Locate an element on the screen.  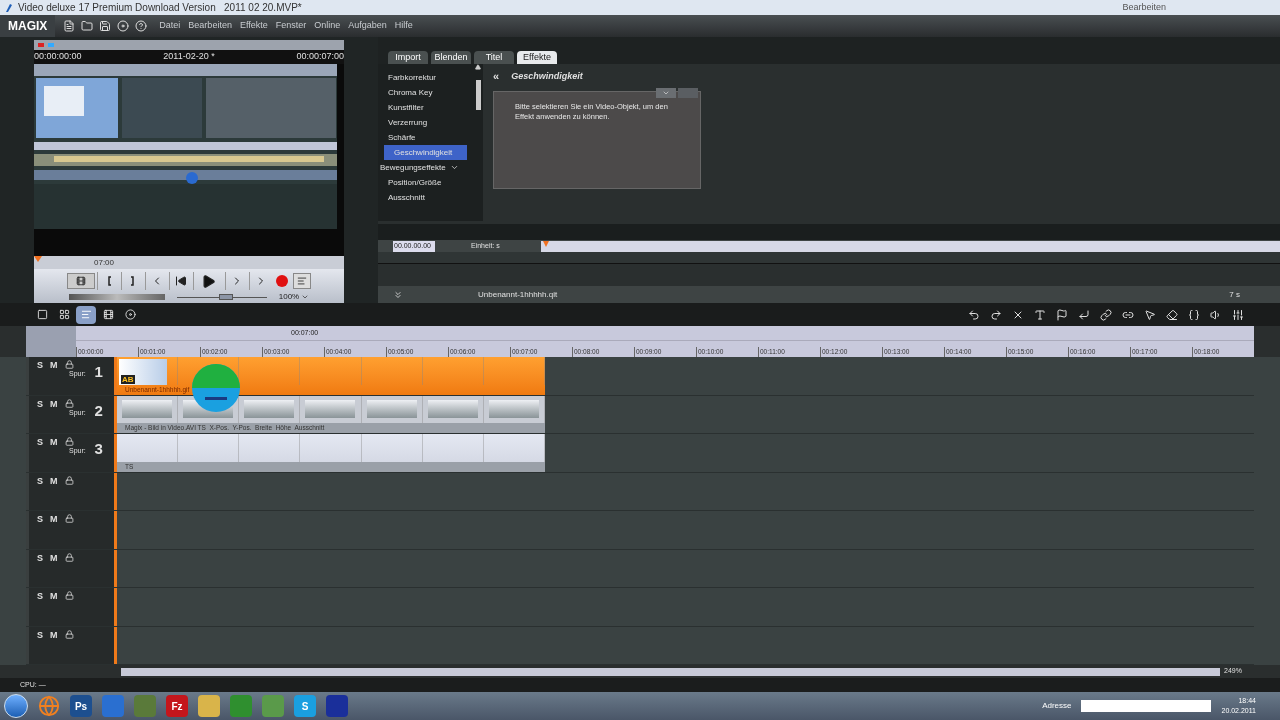
folder-icon is located at coordinates (87, 26).